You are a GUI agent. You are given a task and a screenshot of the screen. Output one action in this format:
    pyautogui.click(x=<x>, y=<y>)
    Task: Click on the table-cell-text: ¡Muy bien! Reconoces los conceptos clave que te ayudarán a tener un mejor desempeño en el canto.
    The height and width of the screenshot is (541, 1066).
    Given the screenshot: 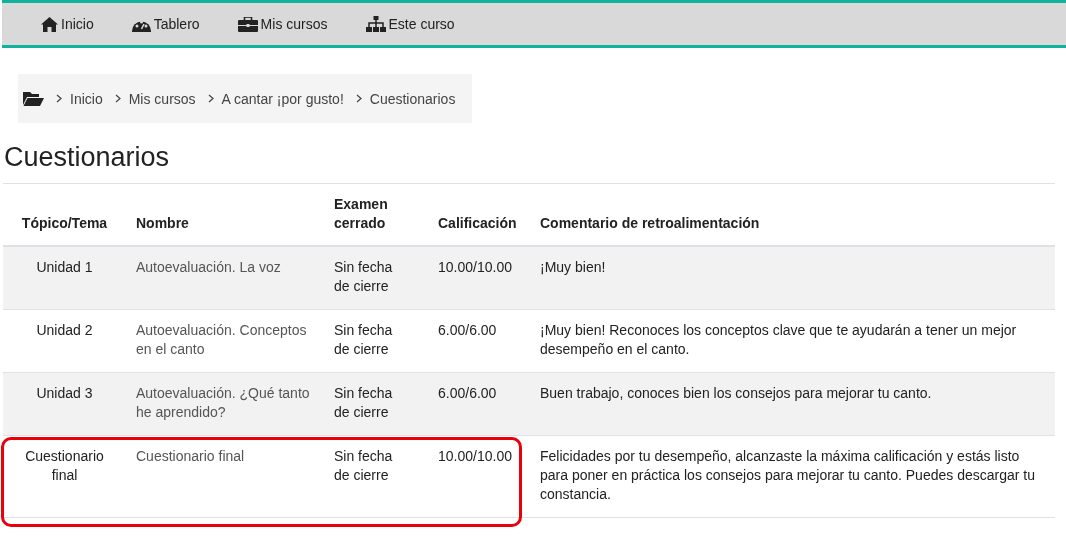 What is the action you would take?
    pyautogui.click(x=778, y=340)
    